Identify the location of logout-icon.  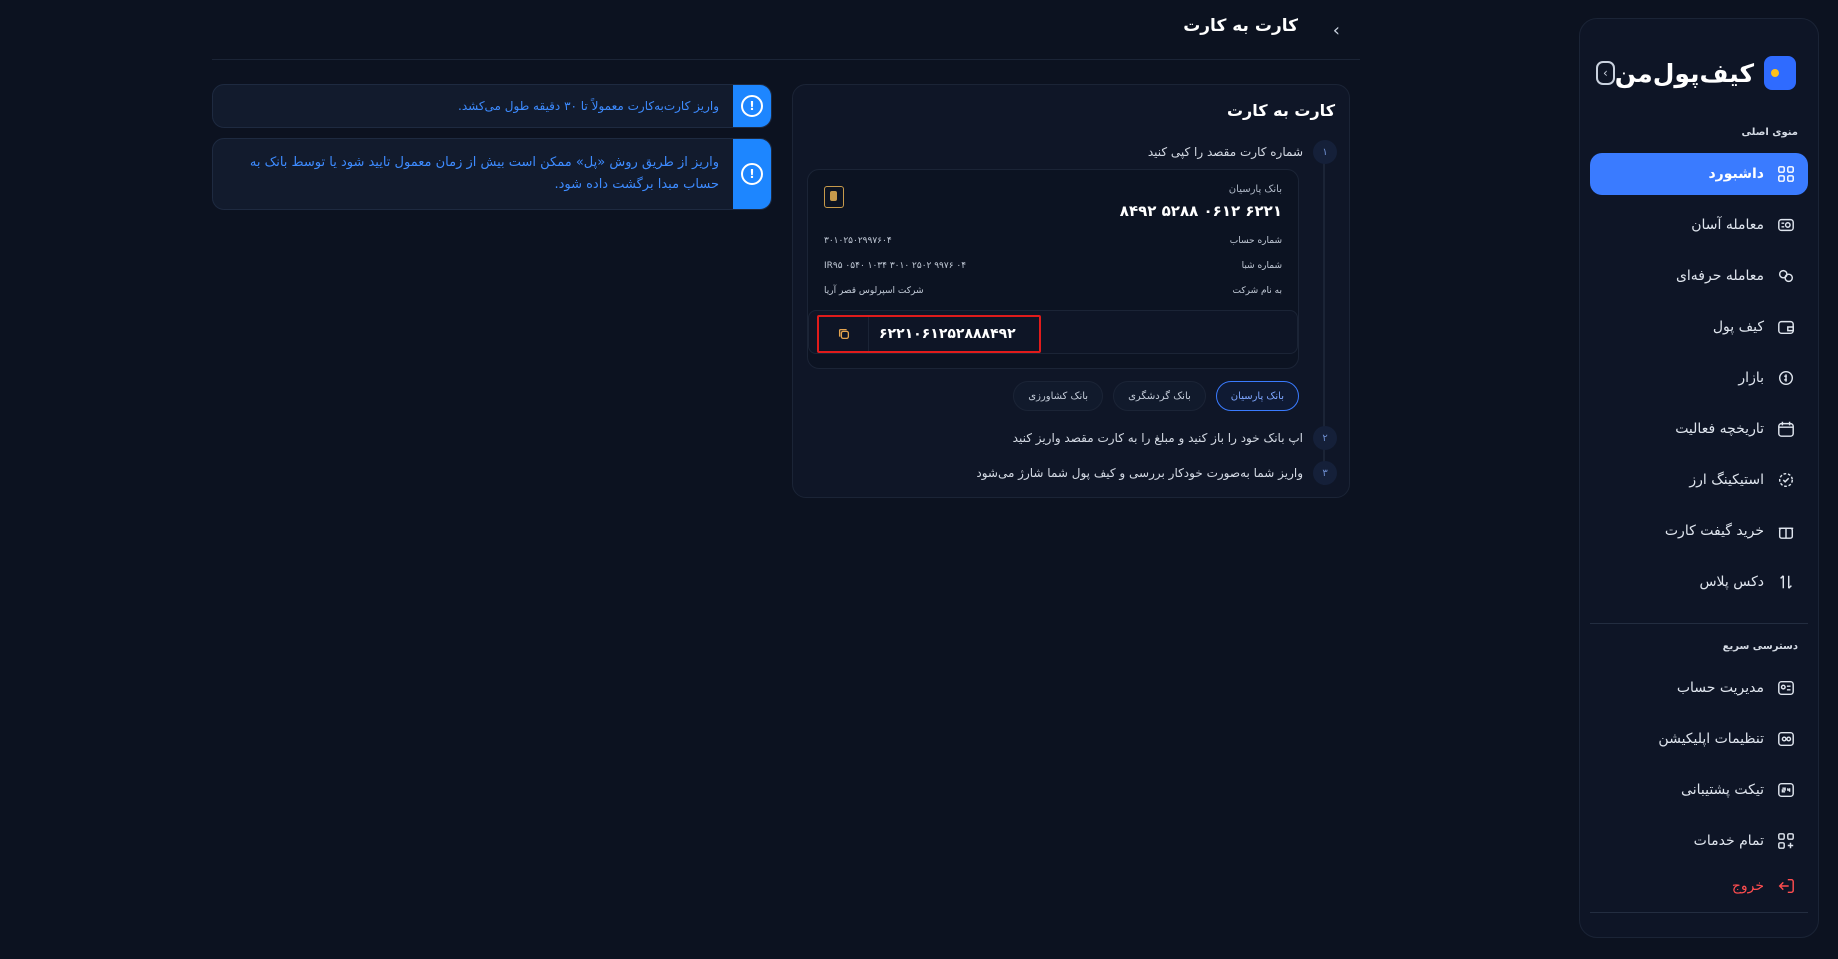
(1786, 886).